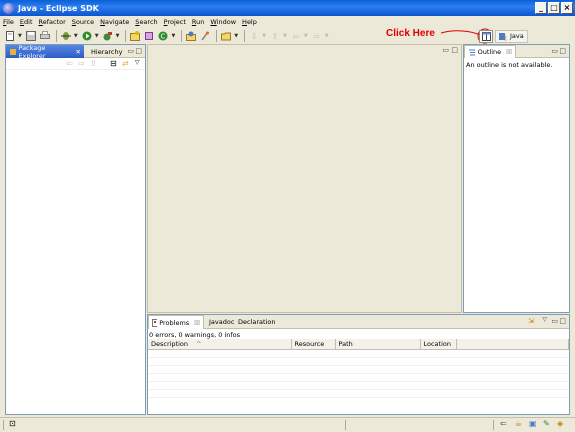  What do you see at coordinates (26, 22) in the screenshot?
I see `menu-edit: Edit` at bounding box center [26, 22].